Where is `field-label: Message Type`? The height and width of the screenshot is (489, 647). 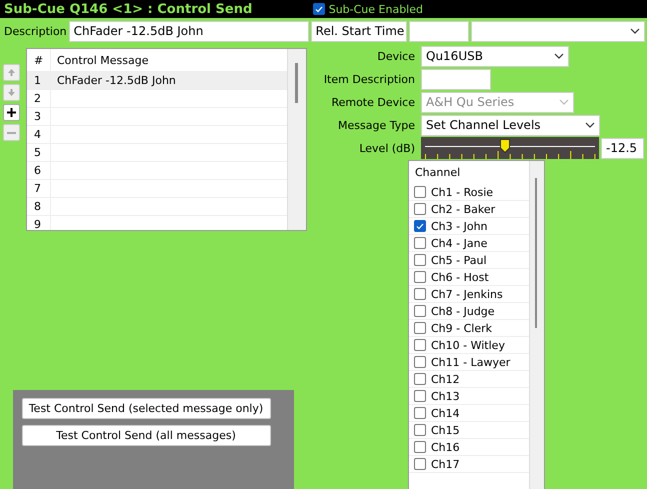 field-label: Message Type is located at coordinates (376, 125).